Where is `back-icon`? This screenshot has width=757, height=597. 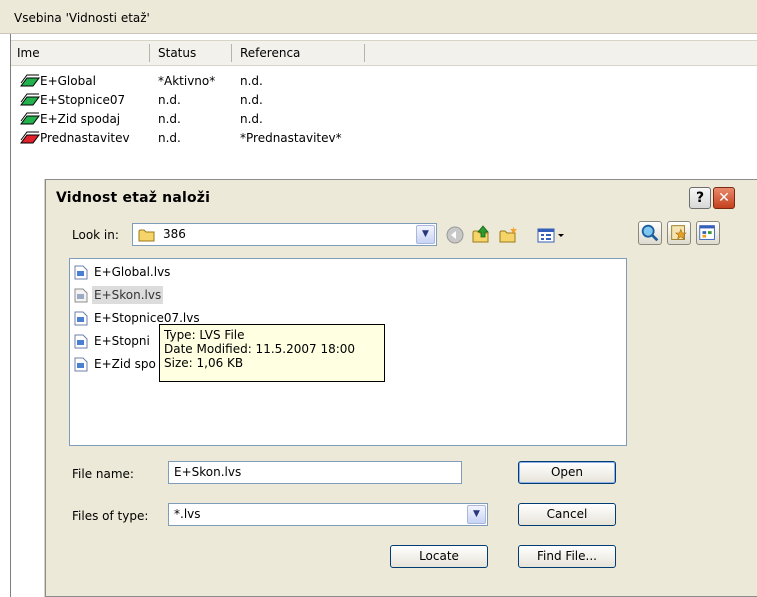 back-icon is located at coordinates (455, 235).